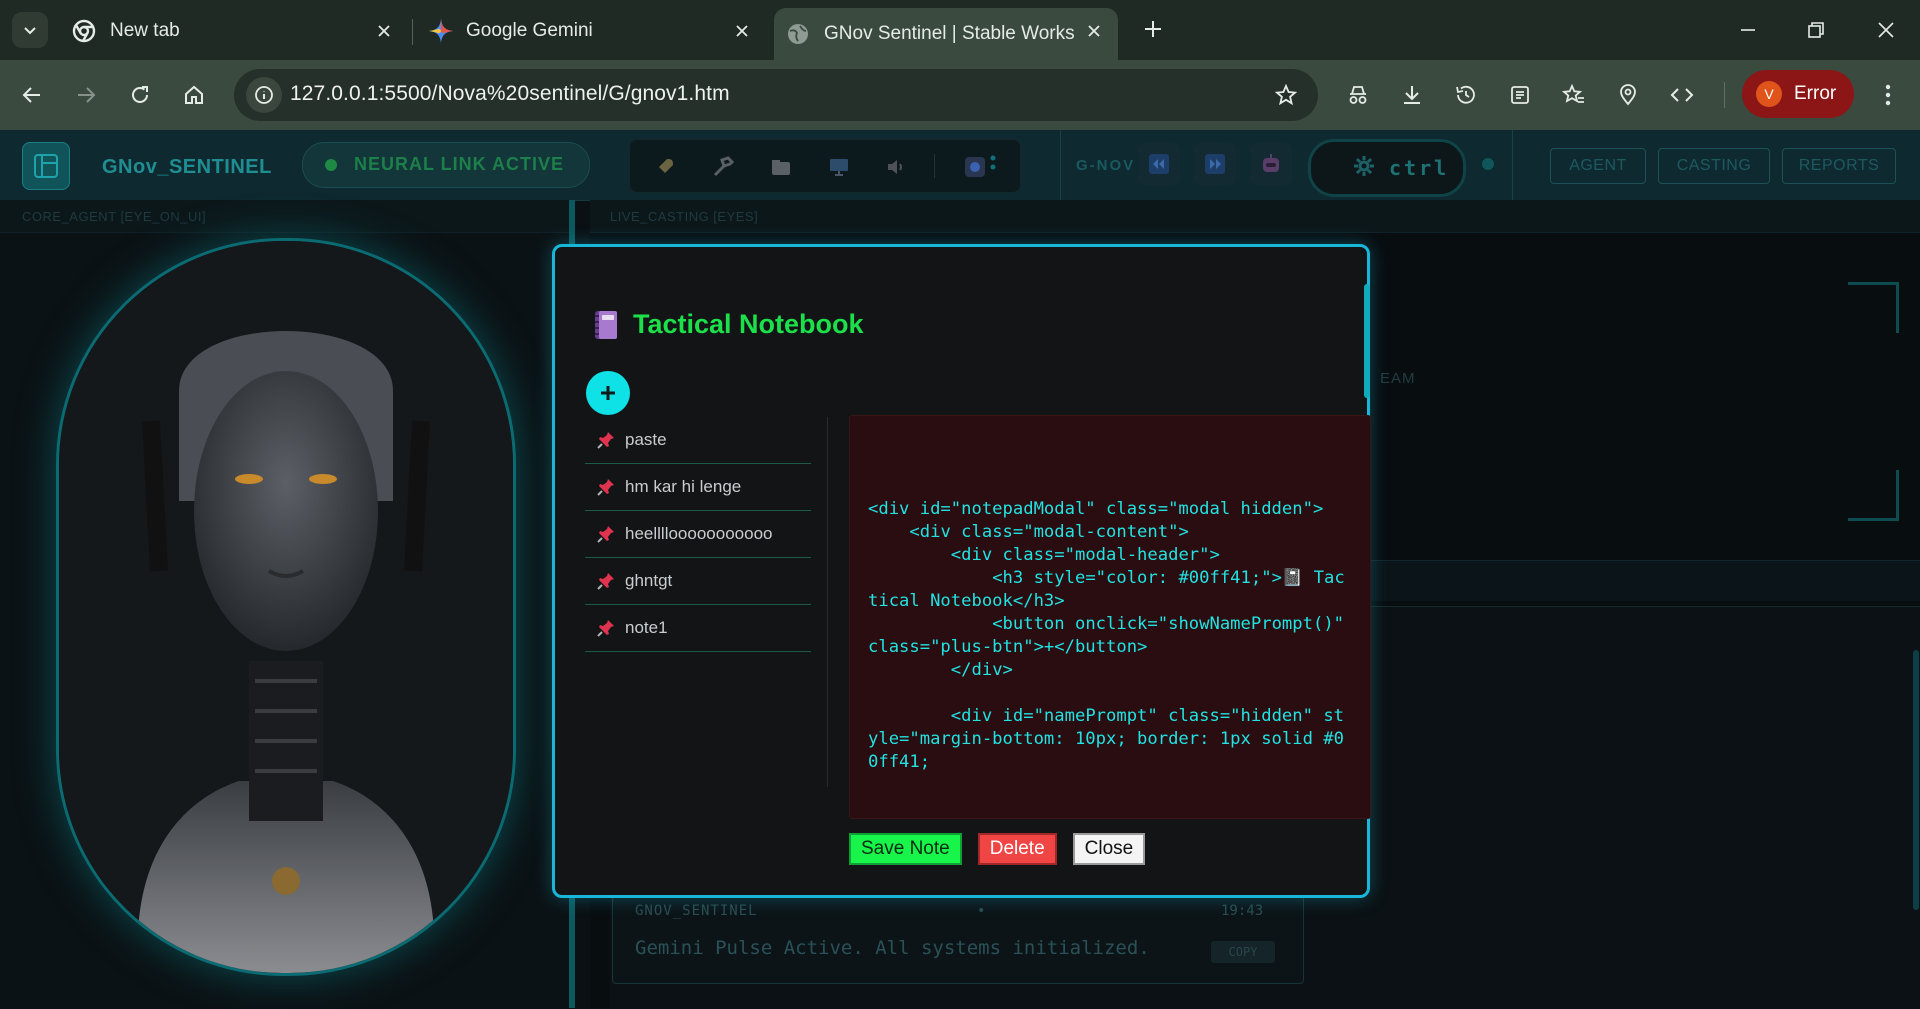  I want to click on tab-new-tab: New tab, so click(233, 31).